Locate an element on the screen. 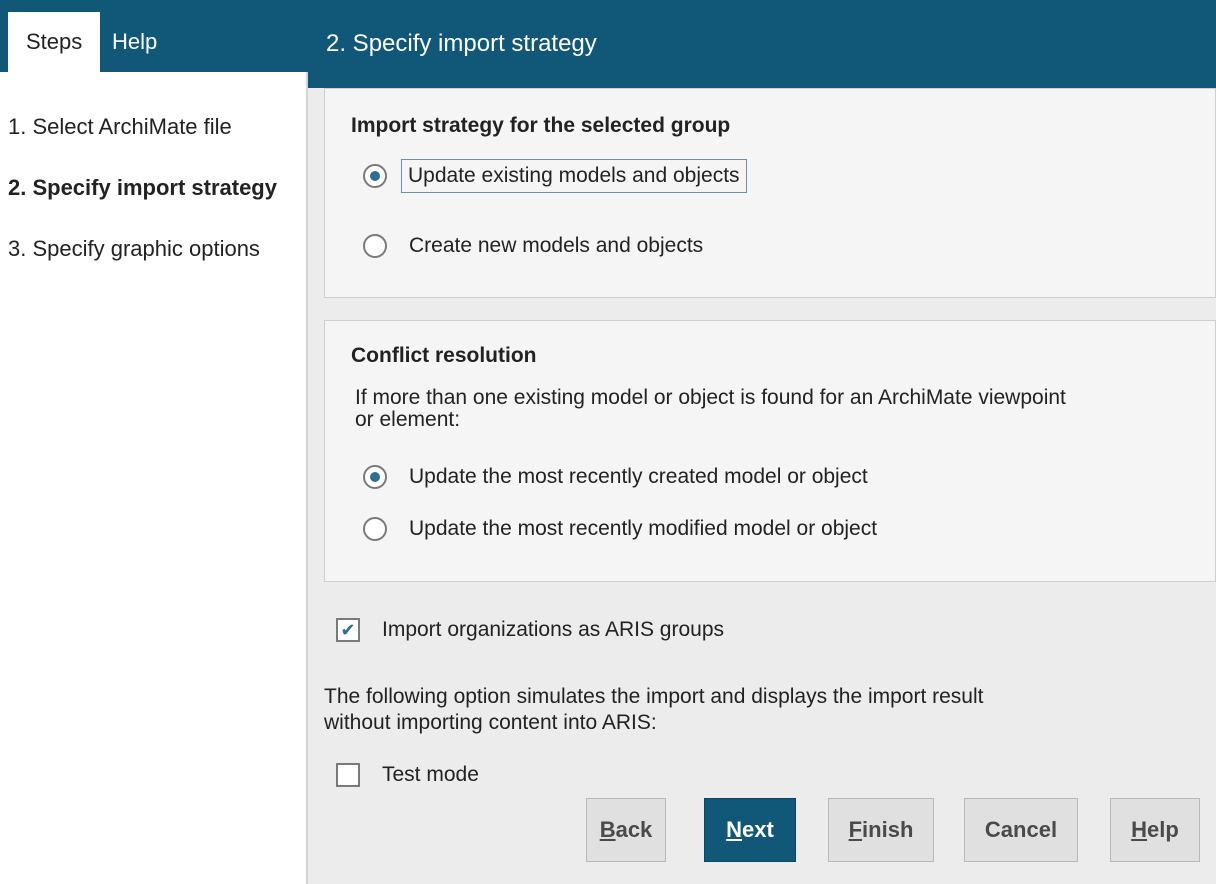 The width and height of the screenshot is (1216, 884). step-specify-import-strategy: 2. Specify import strategy is located at coordinates (142, 188).